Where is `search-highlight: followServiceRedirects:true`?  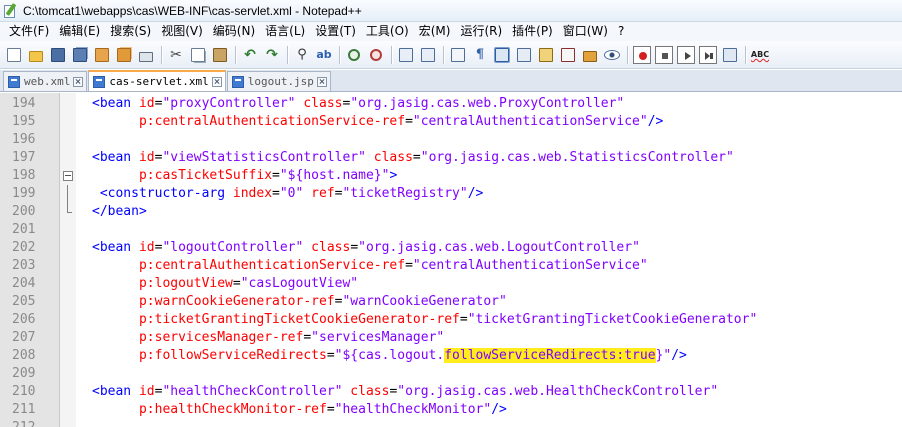 search-highlight: followServiceRedirects:true is located at coordinates (550, 355).